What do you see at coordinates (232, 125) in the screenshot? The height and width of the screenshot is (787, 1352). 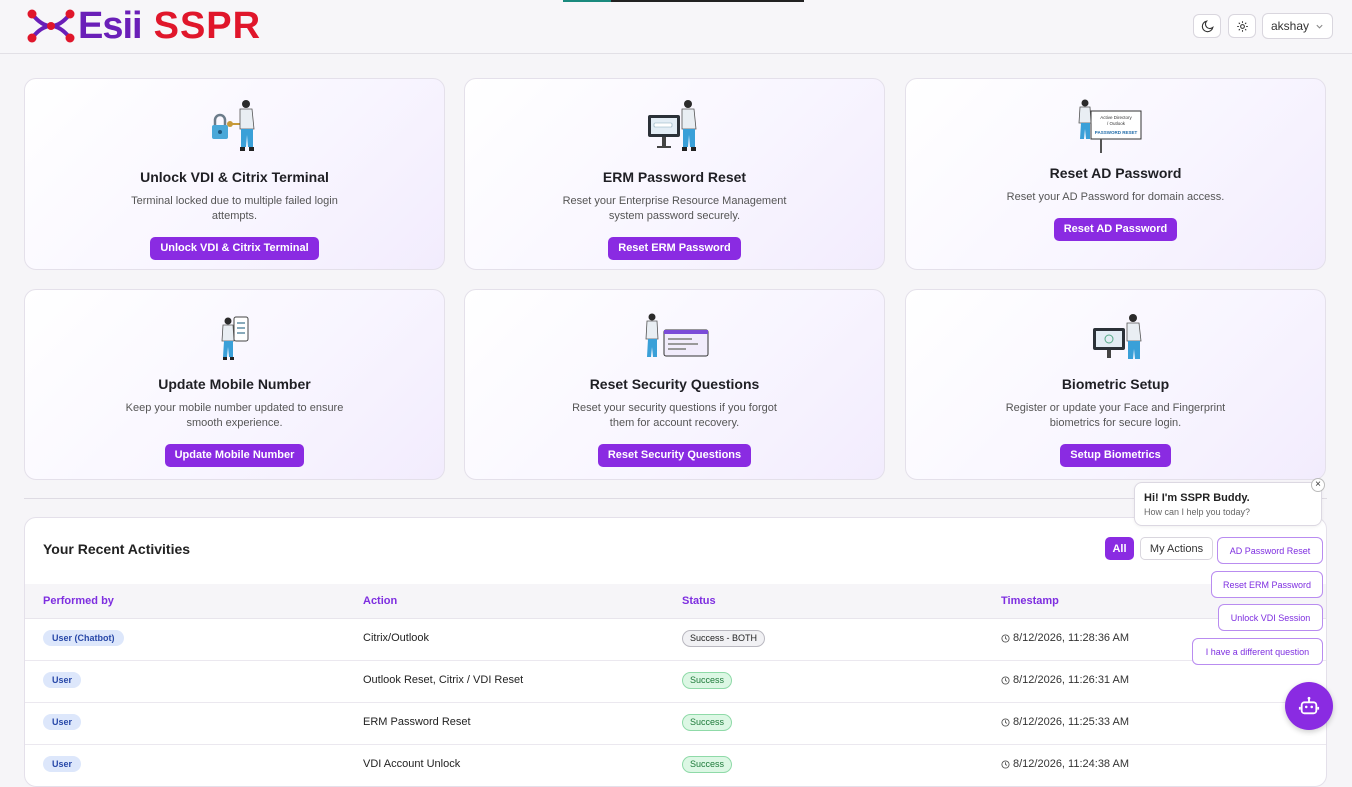 I see `unlock-illustration-icon` at bounding box center [232, 125].